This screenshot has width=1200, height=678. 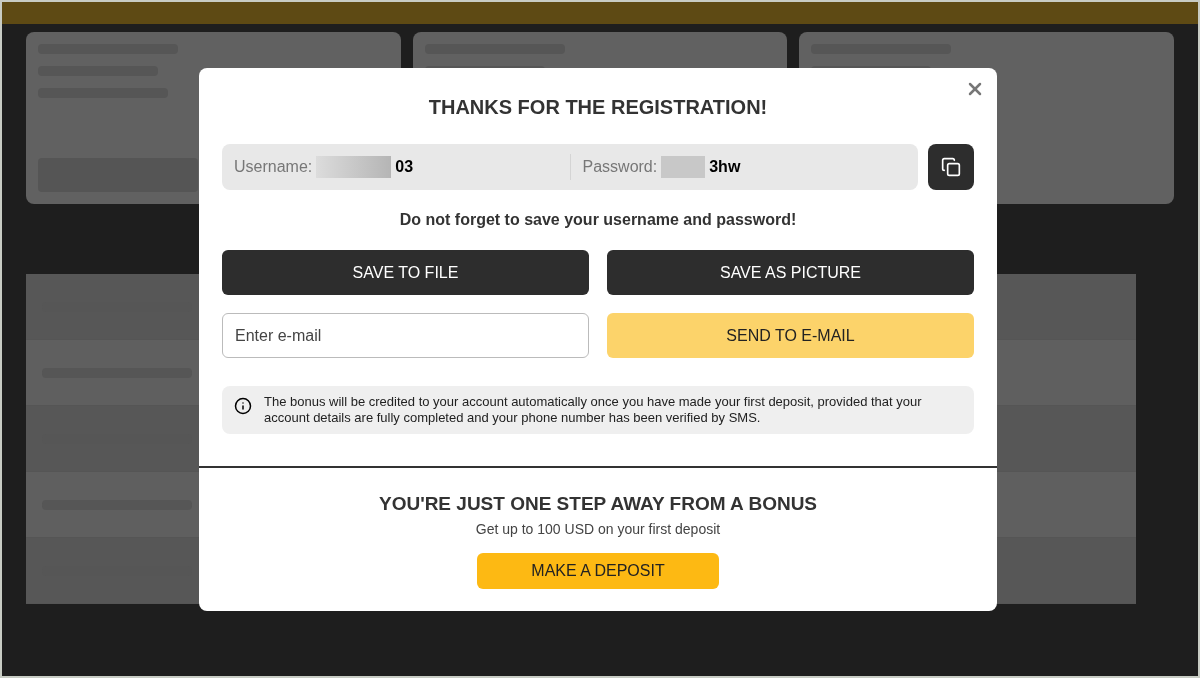 I want to click on send-email-button: SEND TO E-MAIL, so click(x=790, y=335).